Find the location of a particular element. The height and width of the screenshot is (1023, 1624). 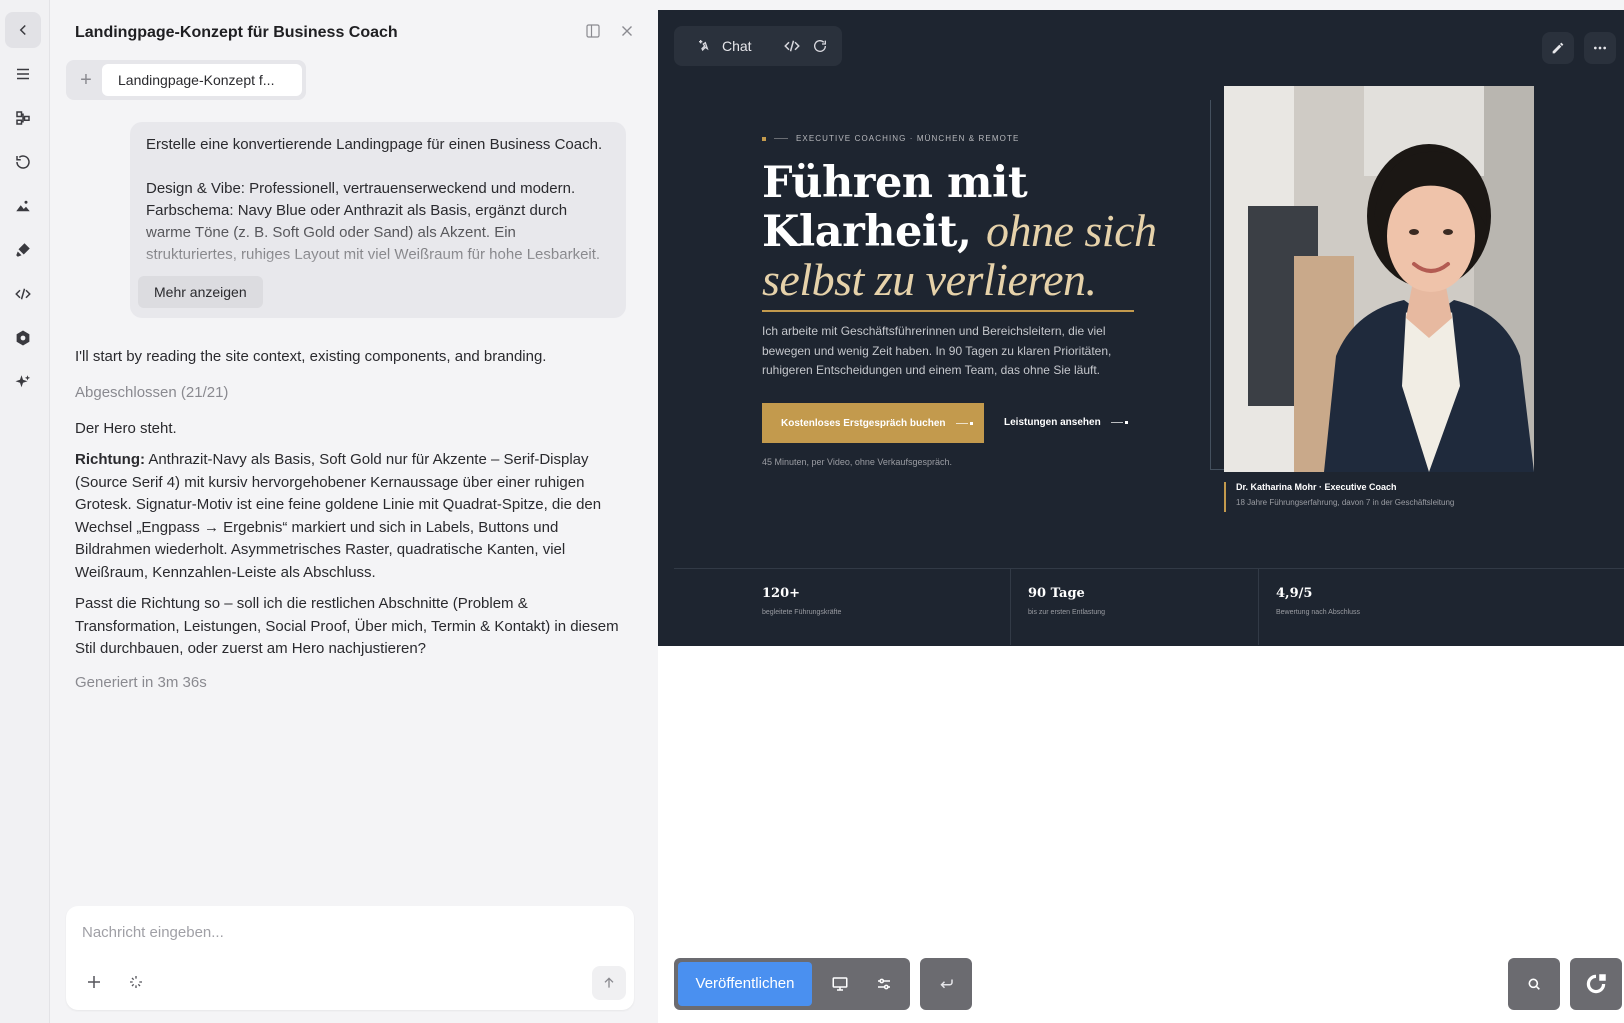

edit-button is located at coordinates (1558, 48).